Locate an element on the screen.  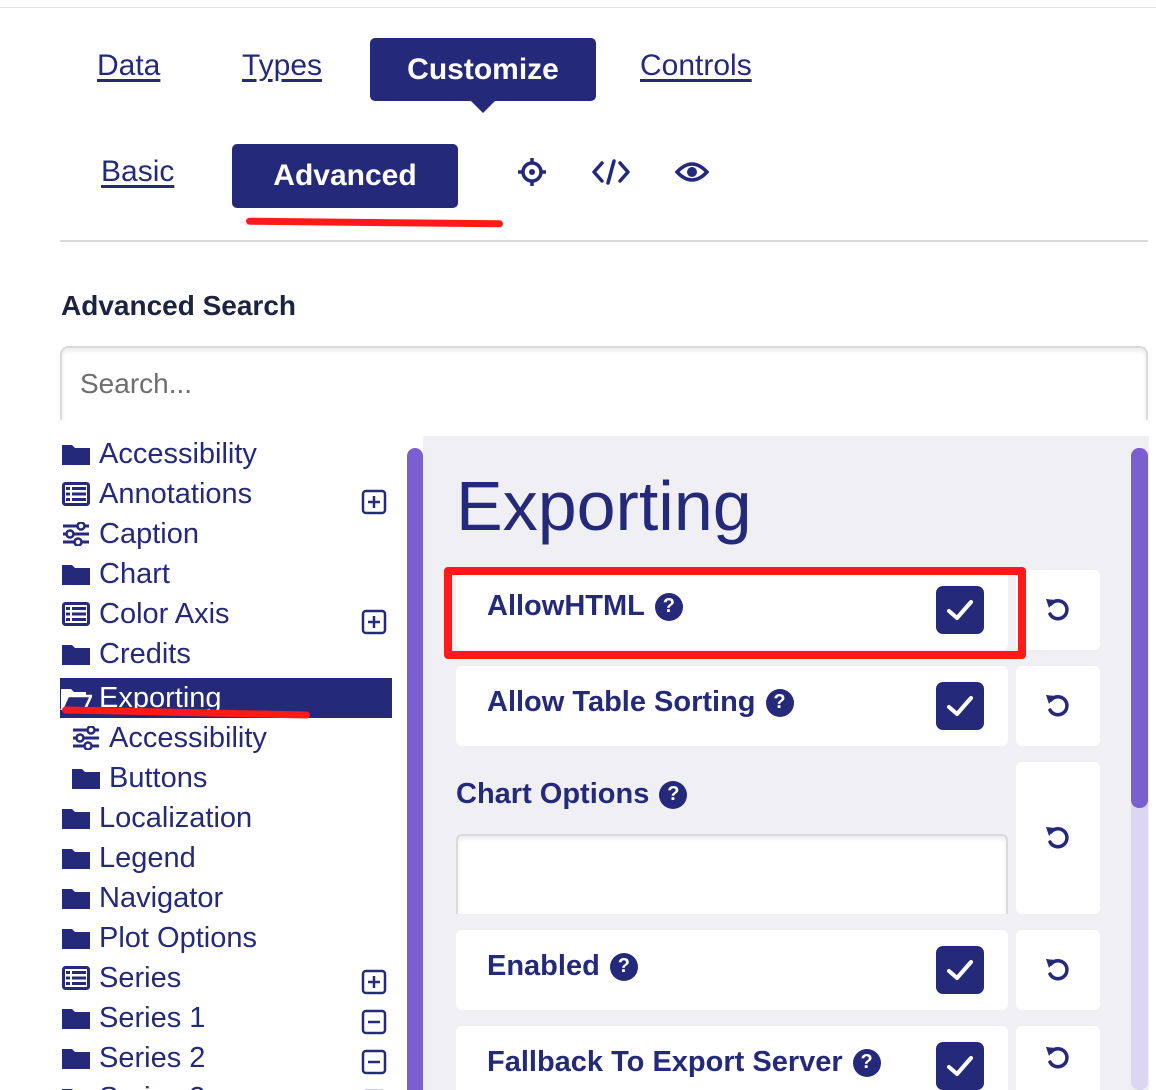
tree-item-series-3: Series 3 is located at coordinates (226, 1084).